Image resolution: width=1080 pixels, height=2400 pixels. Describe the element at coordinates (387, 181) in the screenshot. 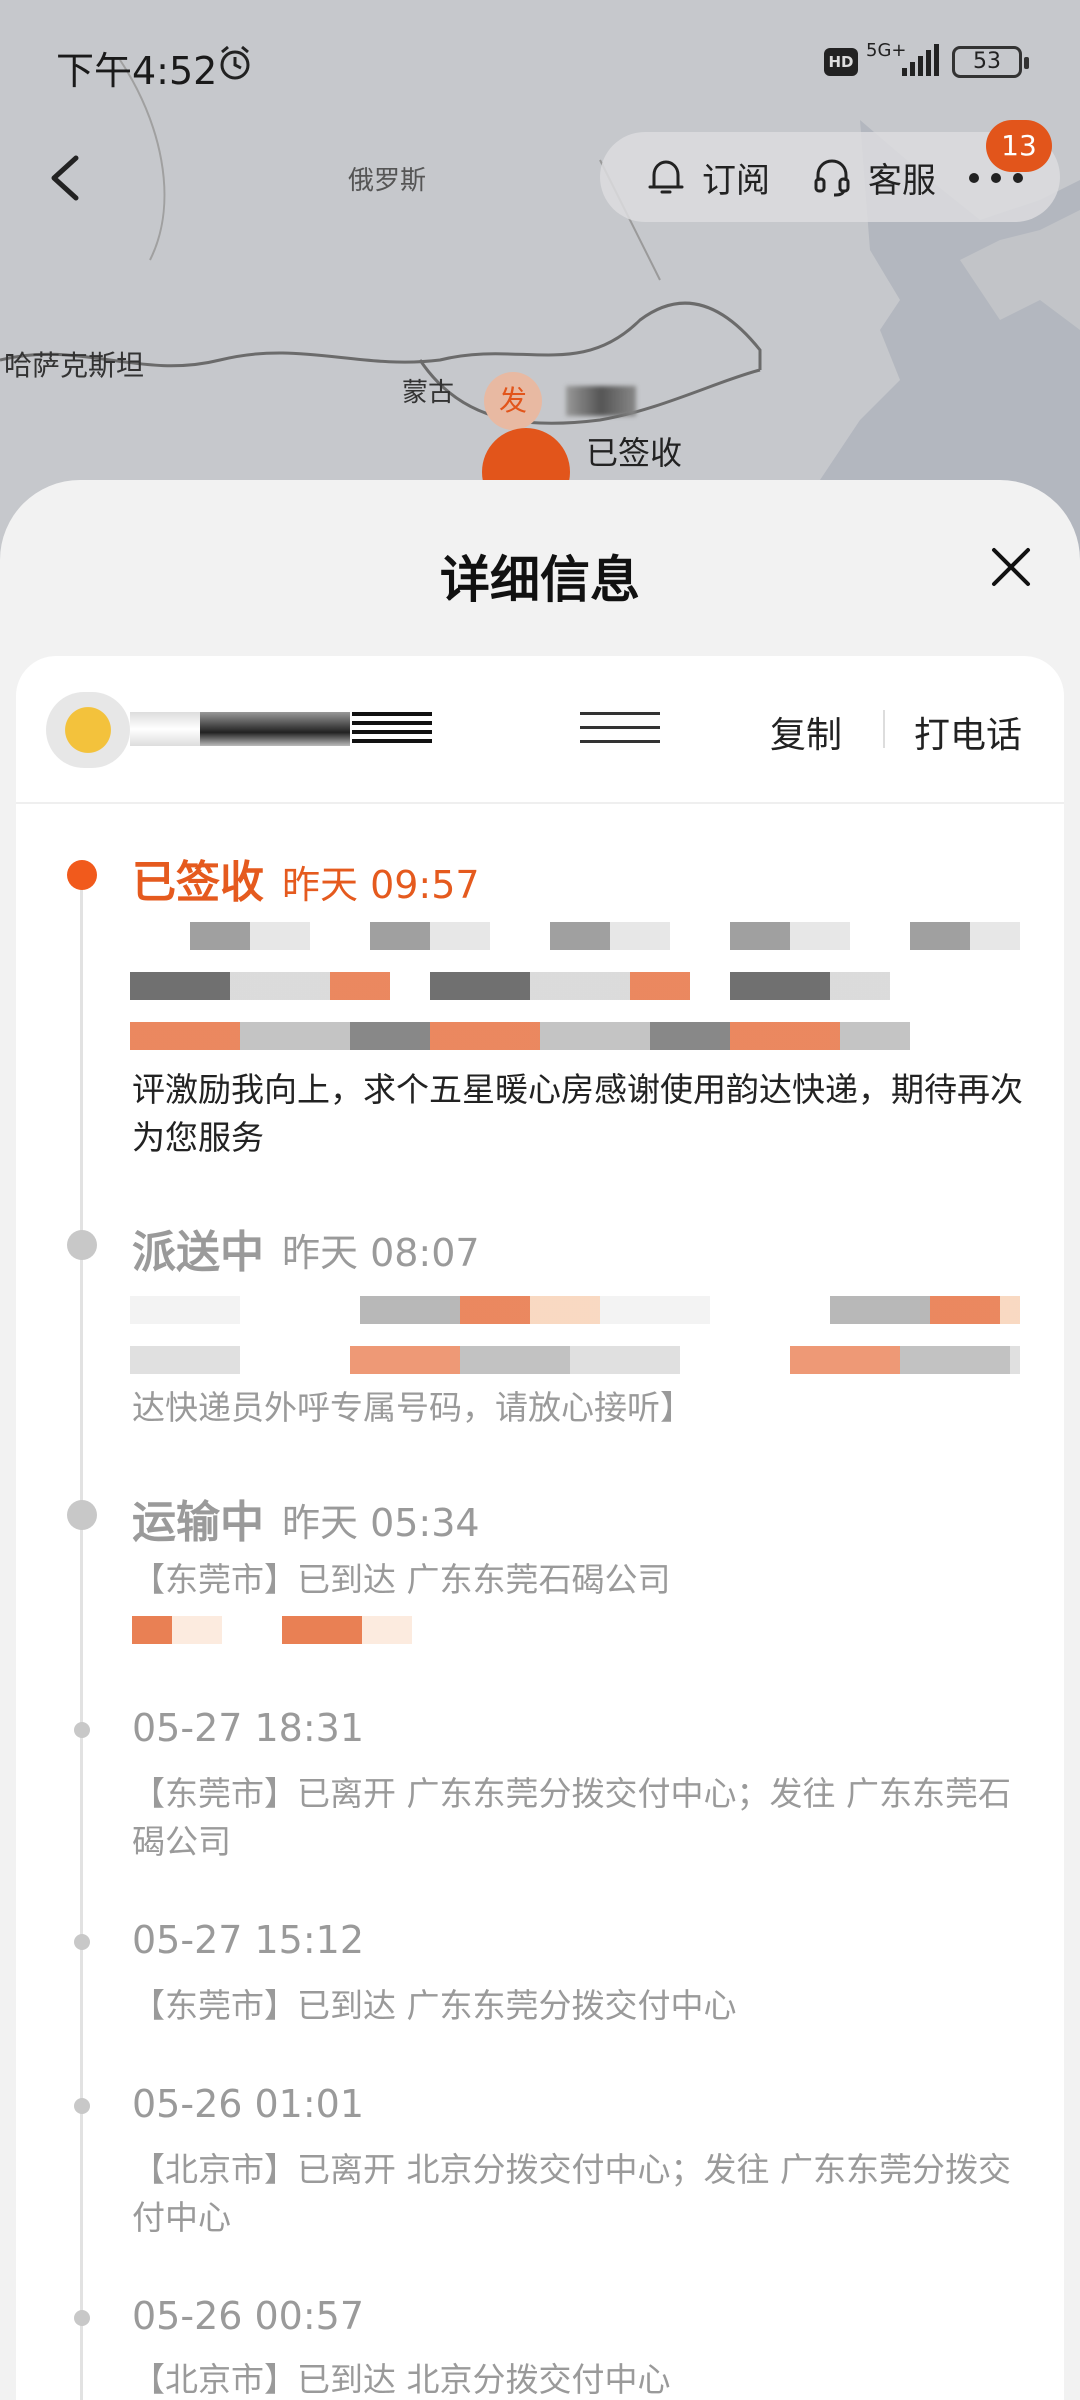

I see `map-label-russia: 俄罗斯` at that location.